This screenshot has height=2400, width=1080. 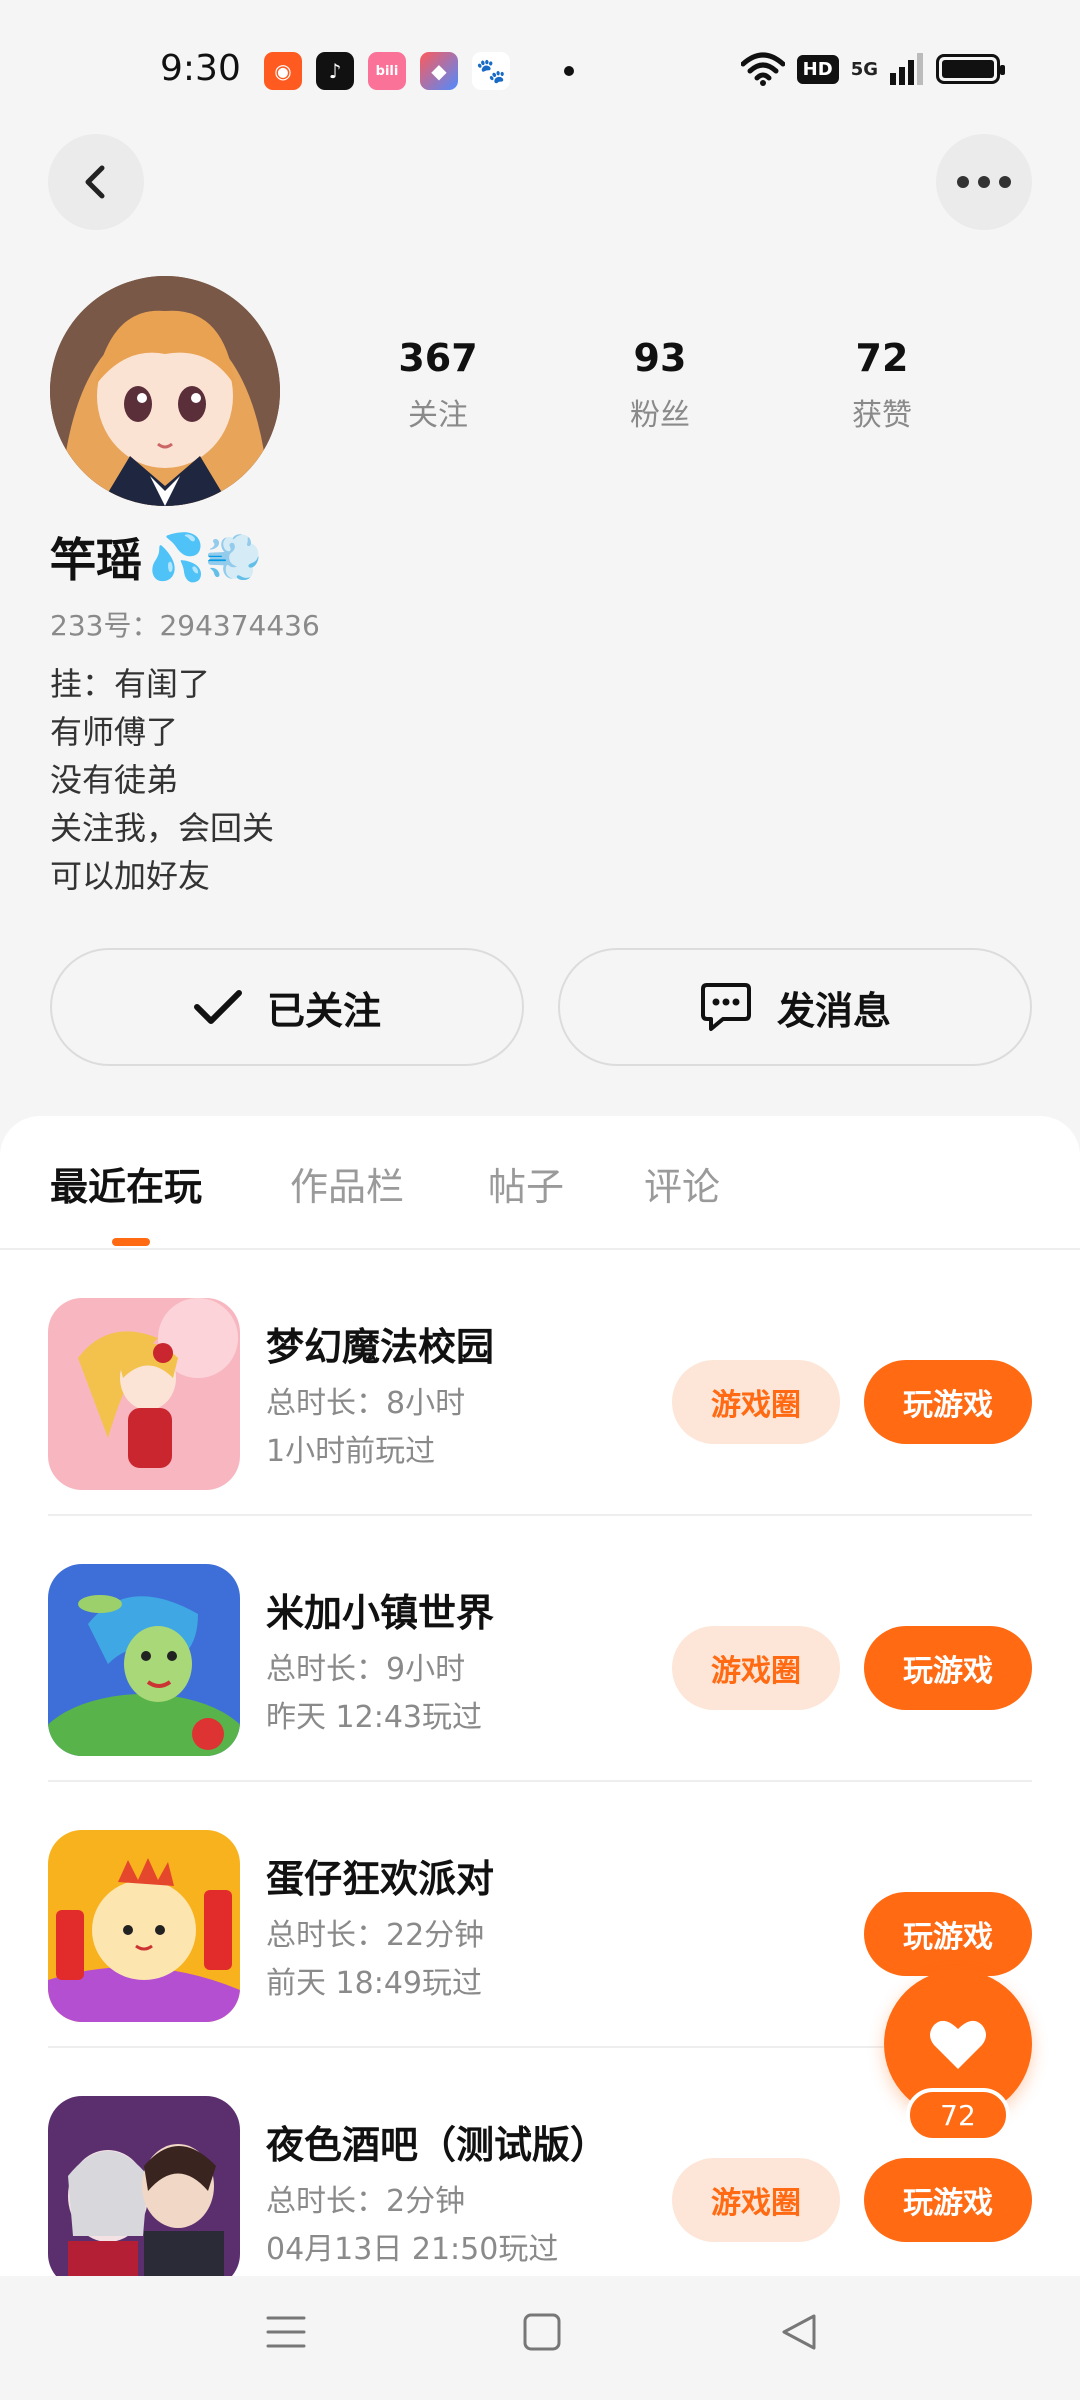 What do you see at coordinates (540, 1383) in the screenshot?
I see `game-list-item: 梦幻魔法校园 总时长：8小时 1小时前玩过 游戏圈 玩游戏` at bounding box center [540, 1383].